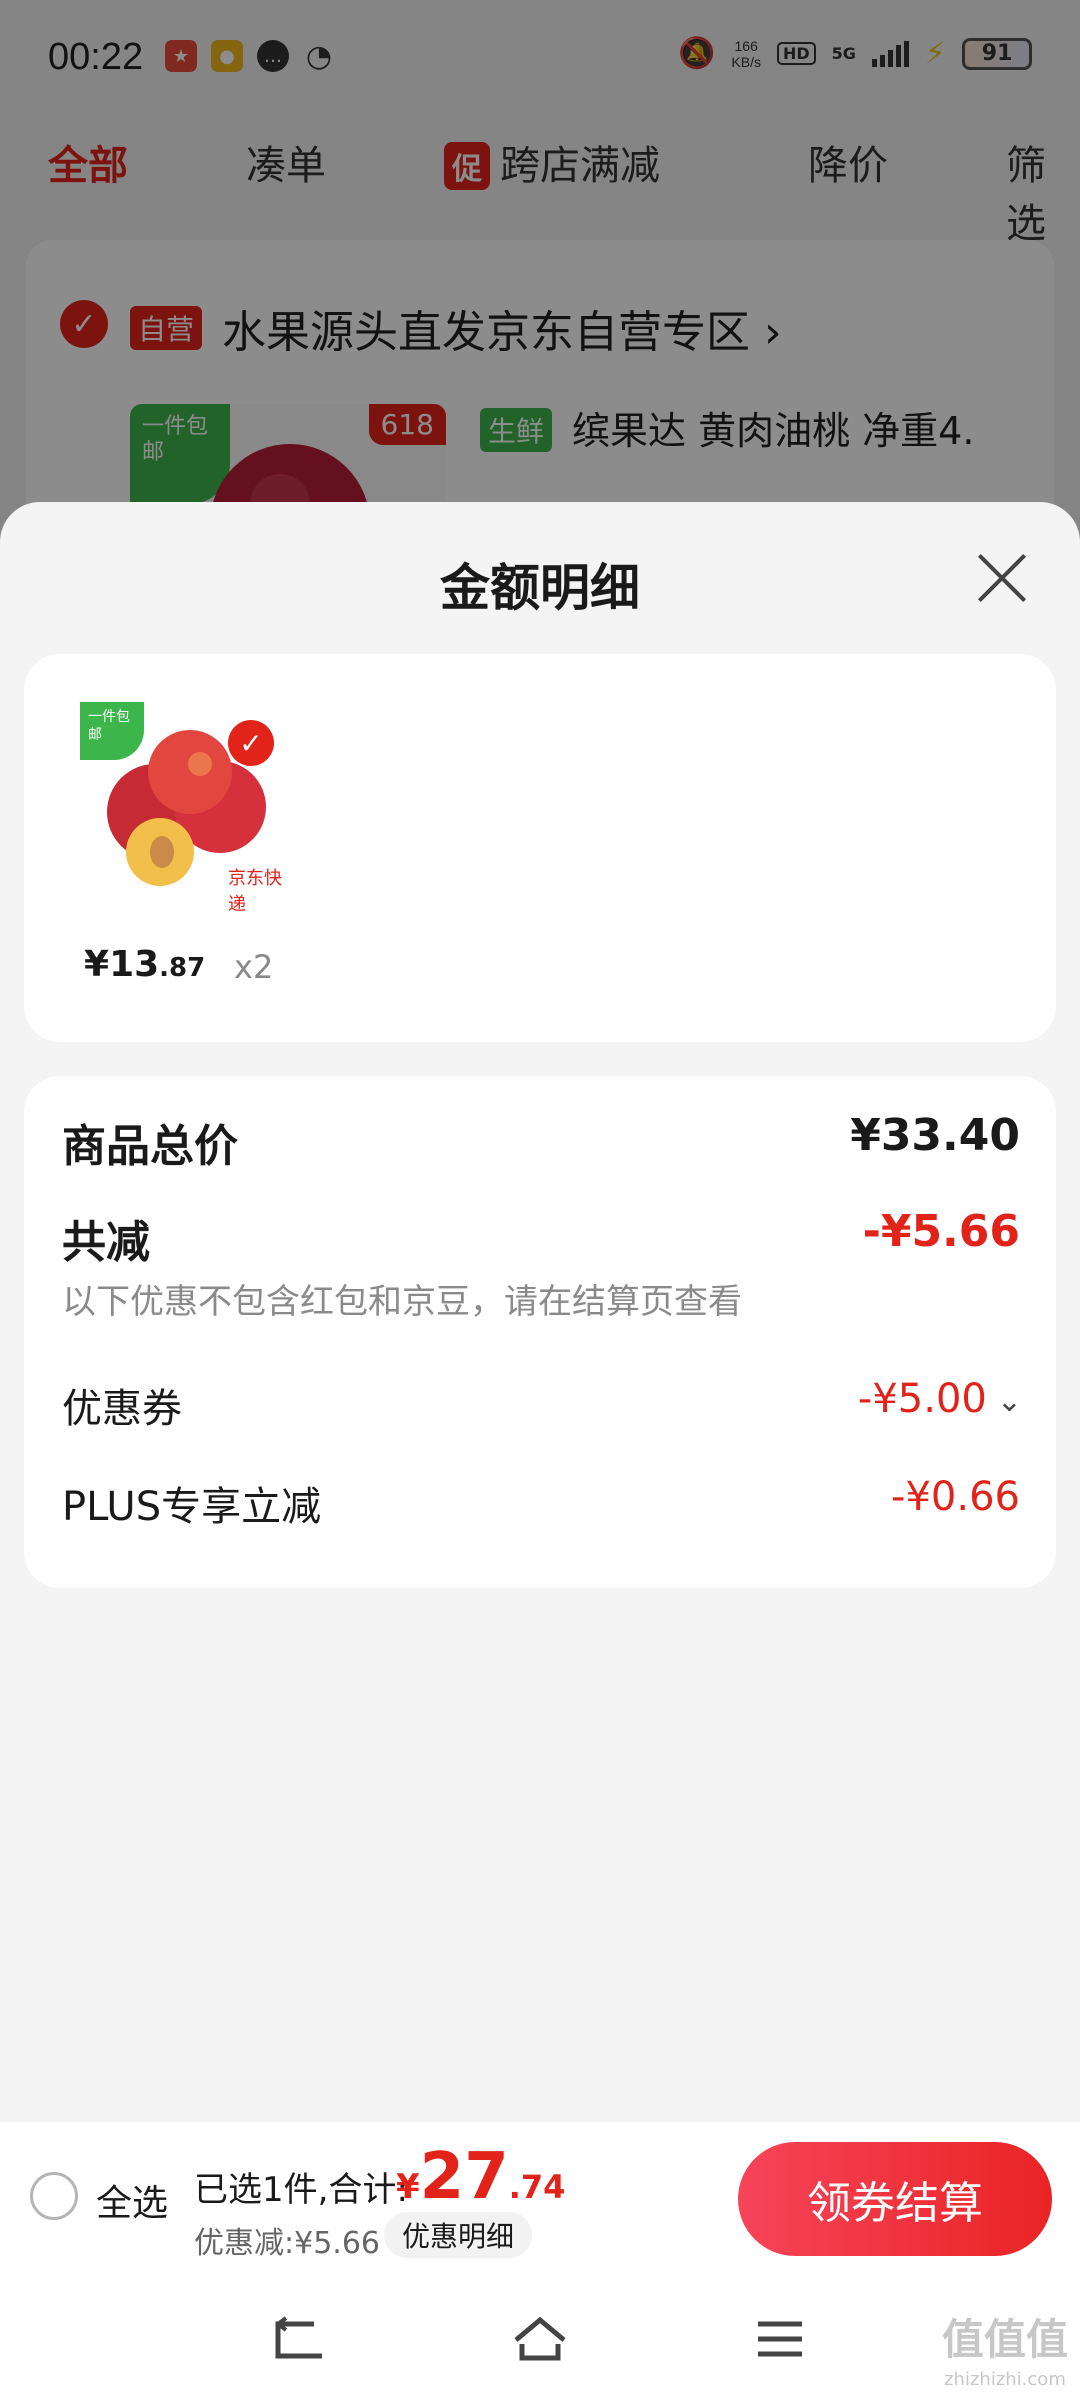 This screenshot has width=1080, height=2400. I want to click on coupon-row-toggle: -¥5.00 ⌄, so click(940, 1399).